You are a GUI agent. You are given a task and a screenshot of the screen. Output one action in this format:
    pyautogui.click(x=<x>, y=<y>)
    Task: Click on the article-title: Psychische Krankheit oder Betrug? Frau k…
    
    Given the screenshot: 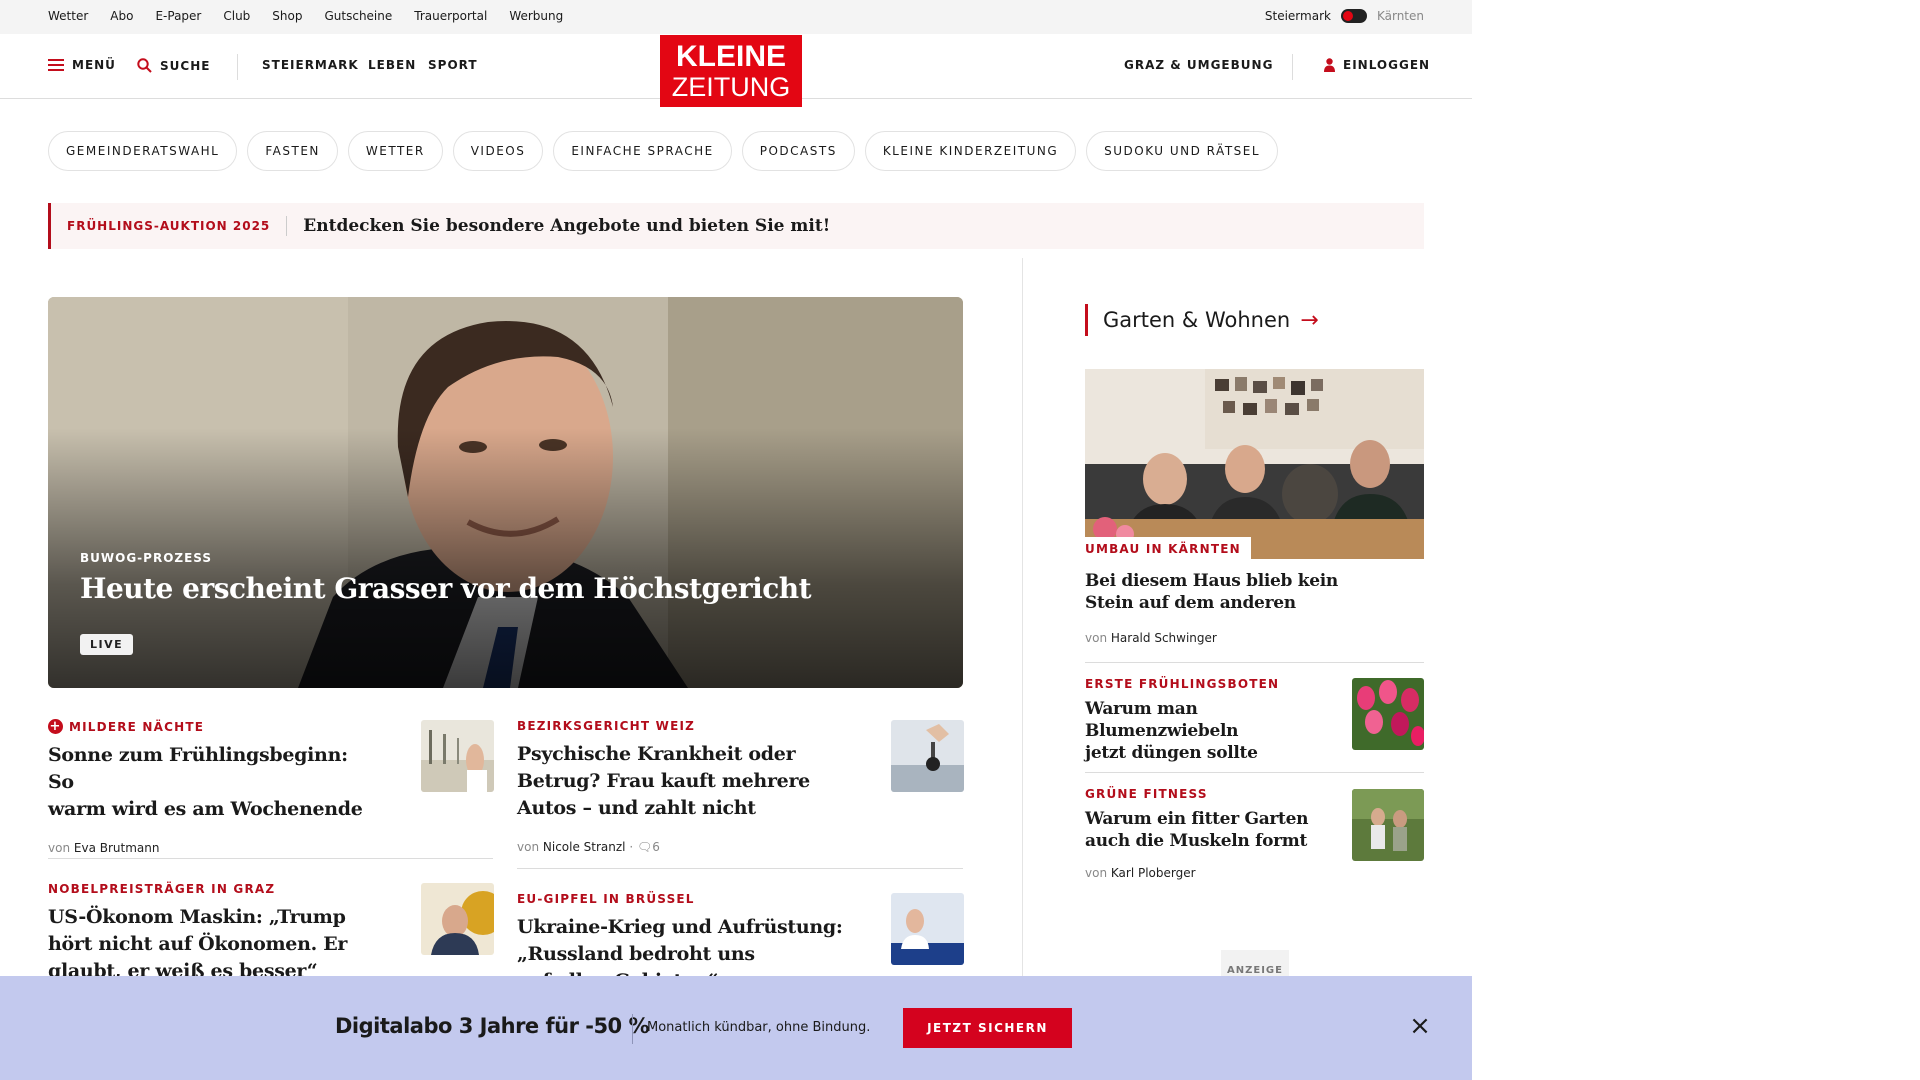 What is the action you would take?
    pyautogui.click(x=687, y=781)
    